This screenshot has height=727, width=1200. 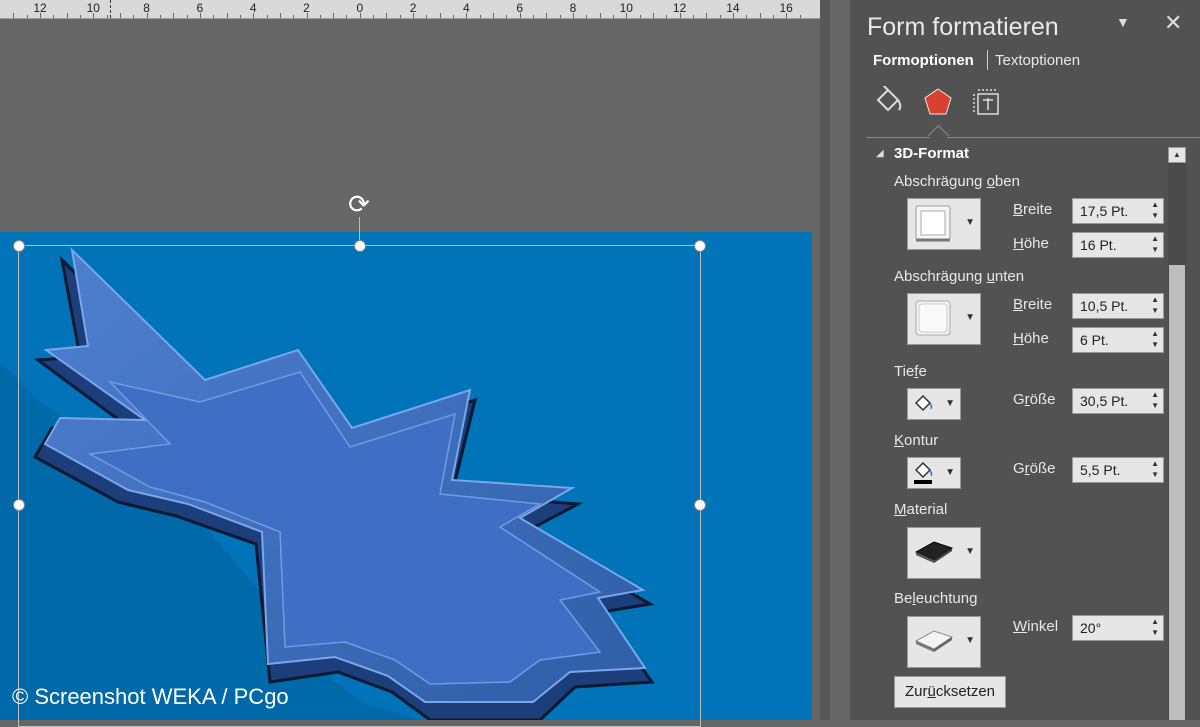 What do you see at coordinates (19, 246) in the screenshot?
I see `resize-handle-top-left` at bounding box center [19, 246].